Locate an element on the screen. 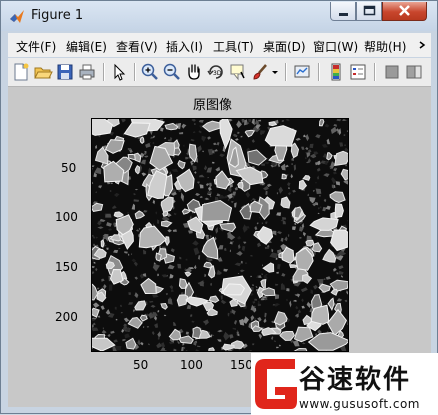 This screenshot has height=415, width=438. new-figure-icon is located at coordinates (21, 72).